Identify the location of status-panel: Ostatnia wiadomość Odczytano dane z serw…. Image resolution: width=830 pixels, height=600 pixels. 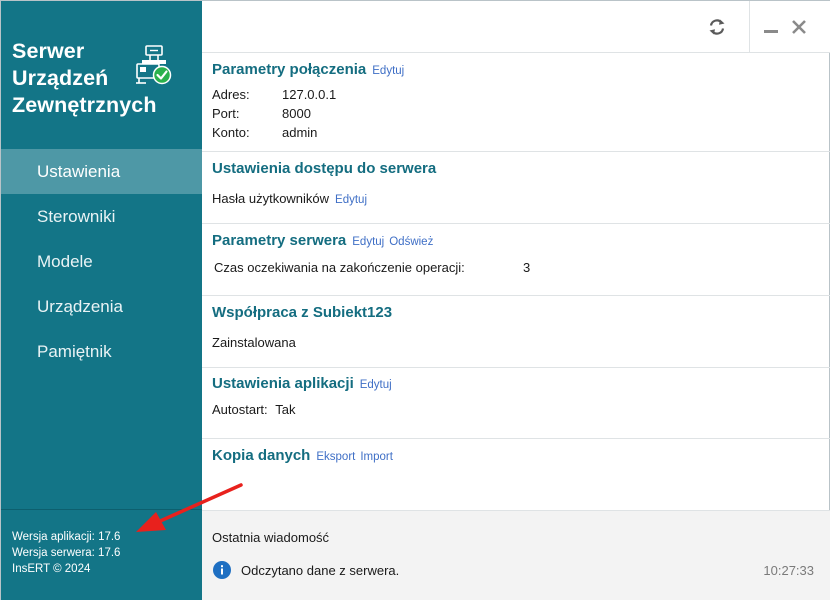
(516, 555).